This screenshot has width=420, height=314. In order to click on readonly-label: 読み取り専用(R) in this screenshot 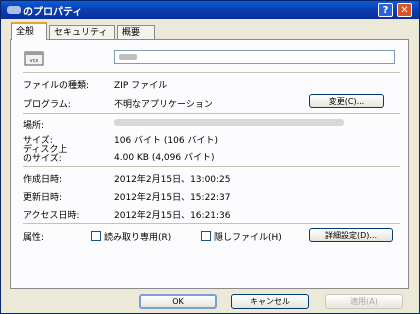, I will do `click(137, 236)`.